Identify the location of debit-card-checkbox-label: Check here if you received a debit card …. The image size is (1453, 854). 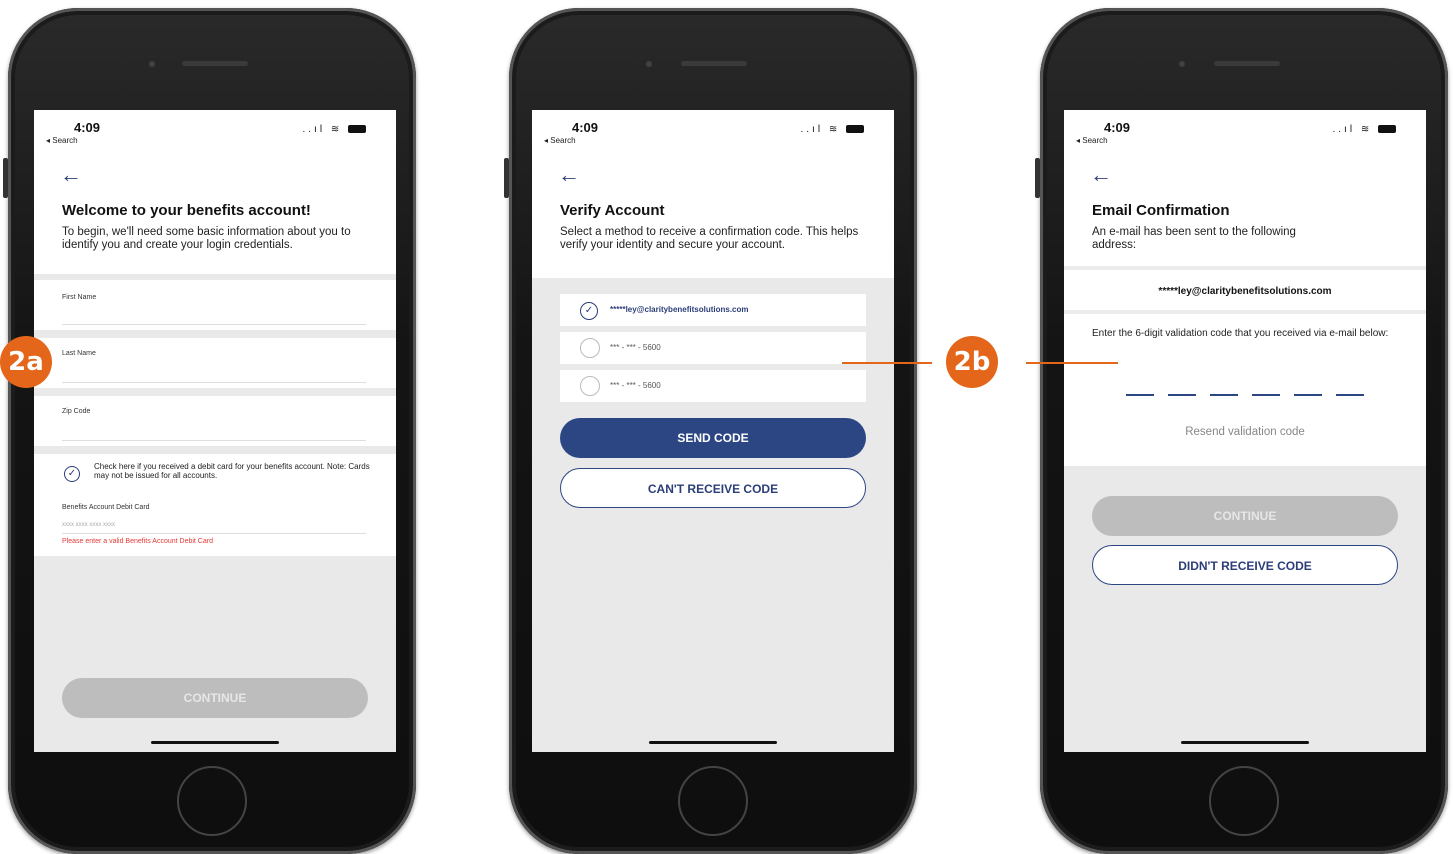
(232, 471).